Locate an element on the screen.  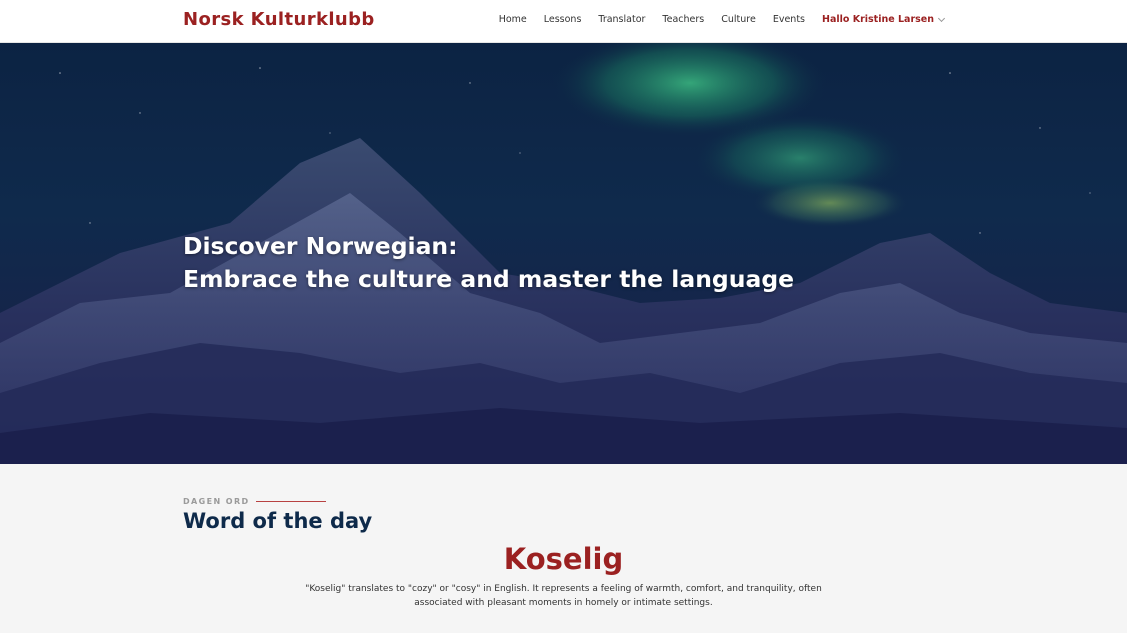
nav-lessons: Lessons is located at coordinates (563, 19).